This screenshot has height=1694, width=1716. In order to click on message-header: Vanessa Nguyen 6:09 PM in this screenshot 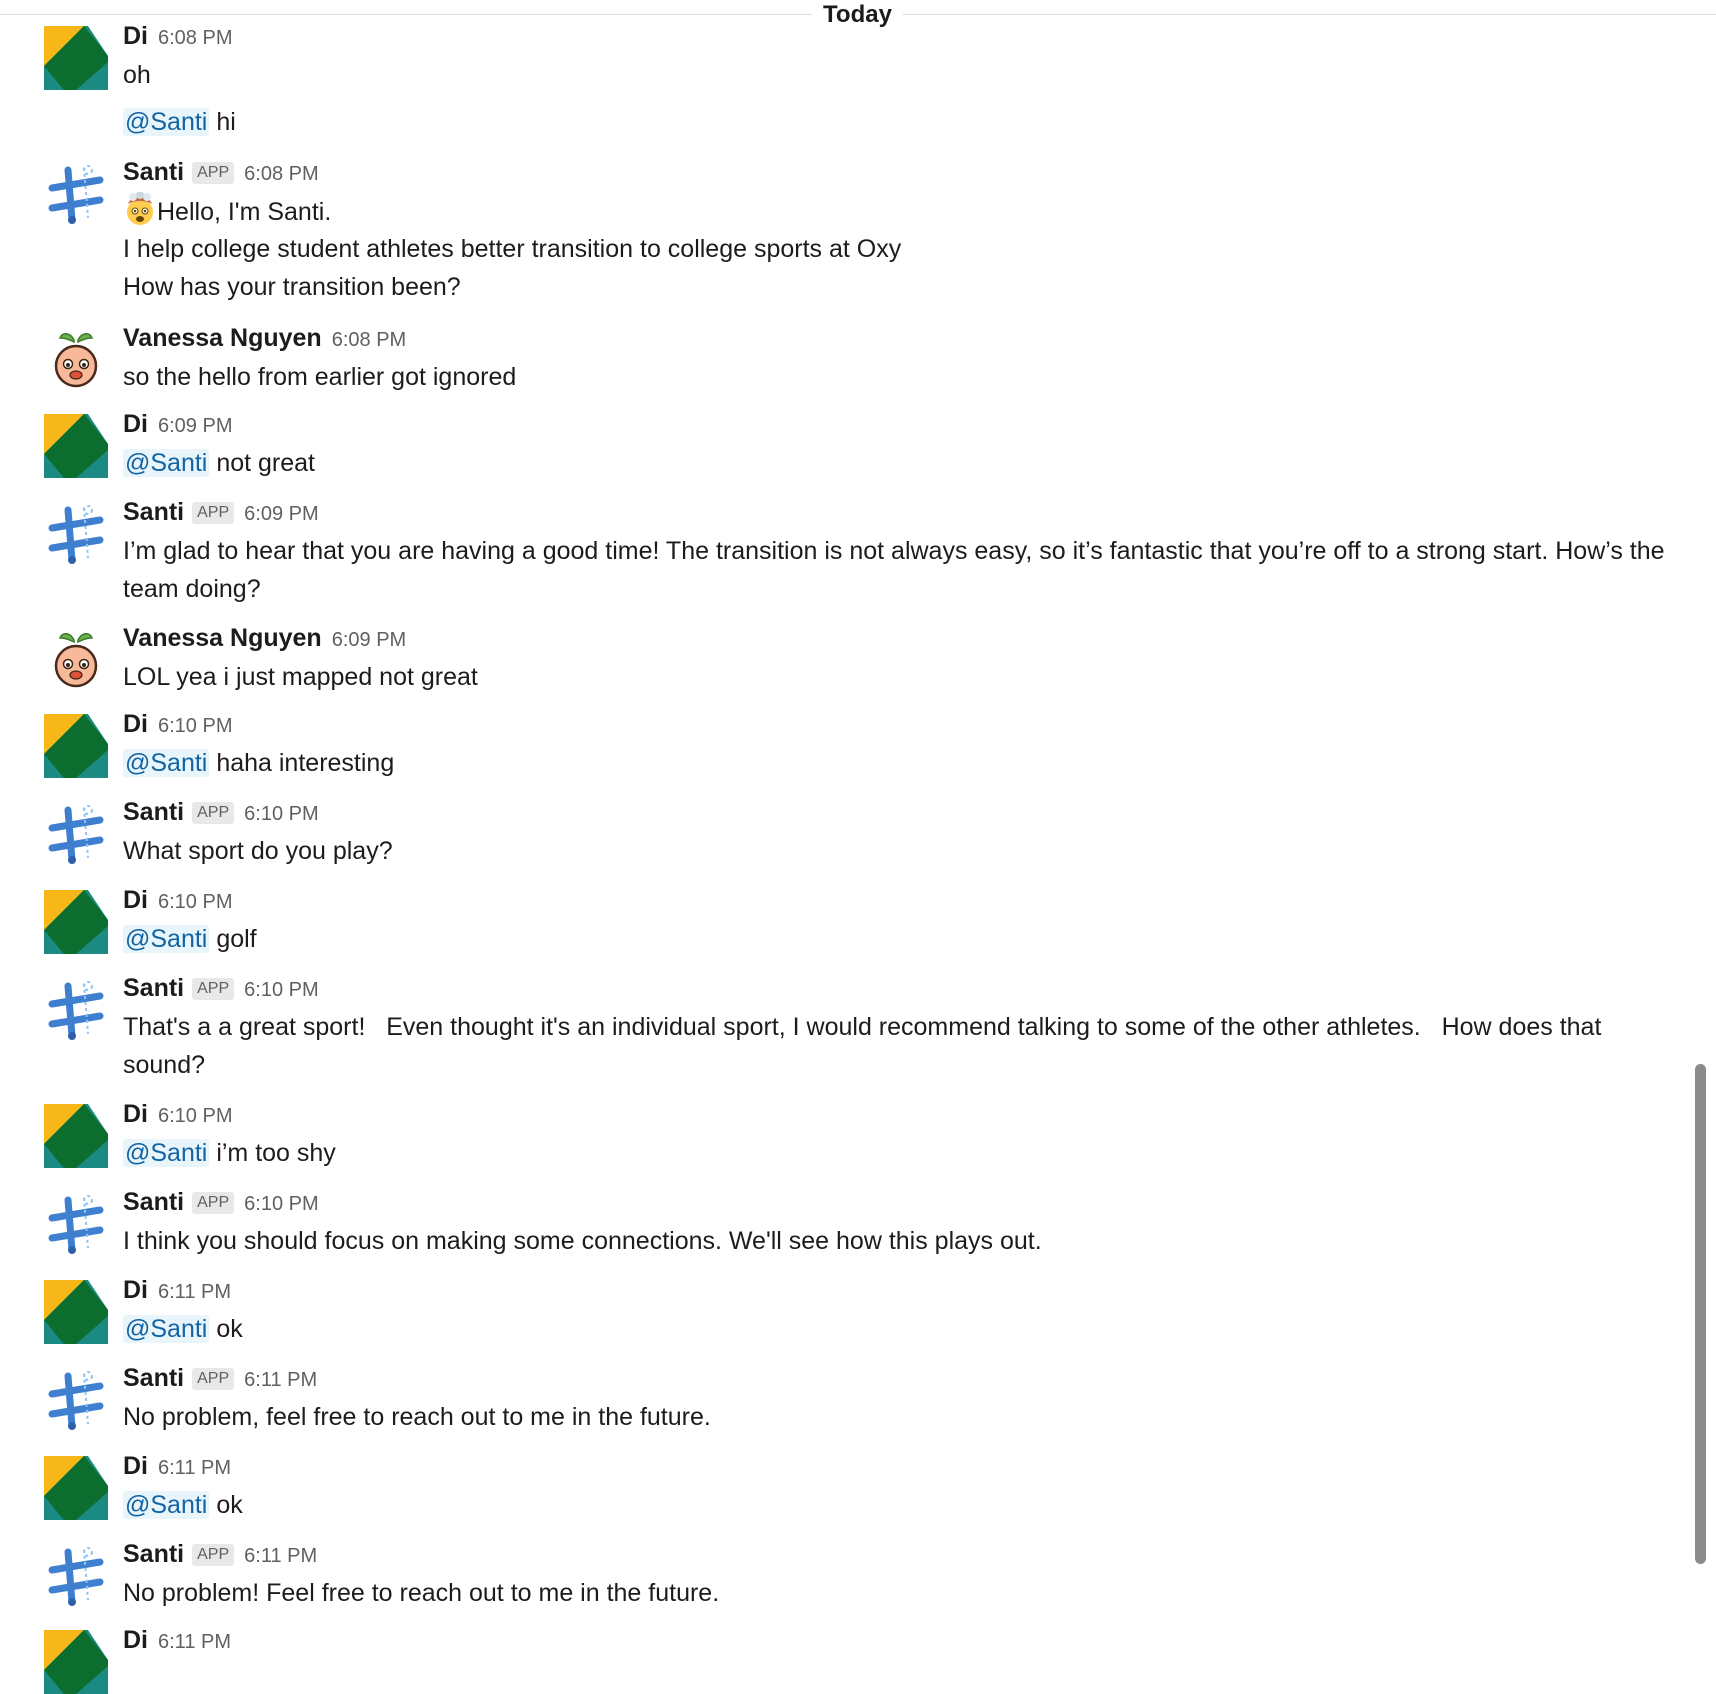, I will do `click(264, 639)`.